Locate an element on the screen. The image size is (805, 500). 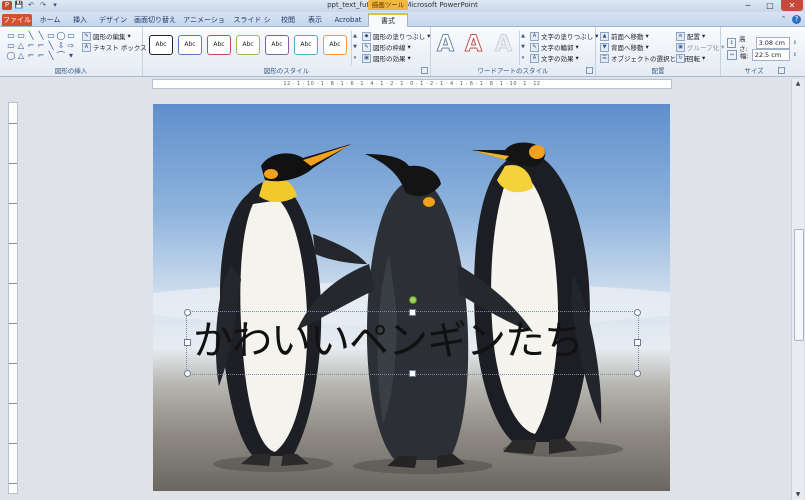
close-button: ✕ is located at coordinates (792, 5).